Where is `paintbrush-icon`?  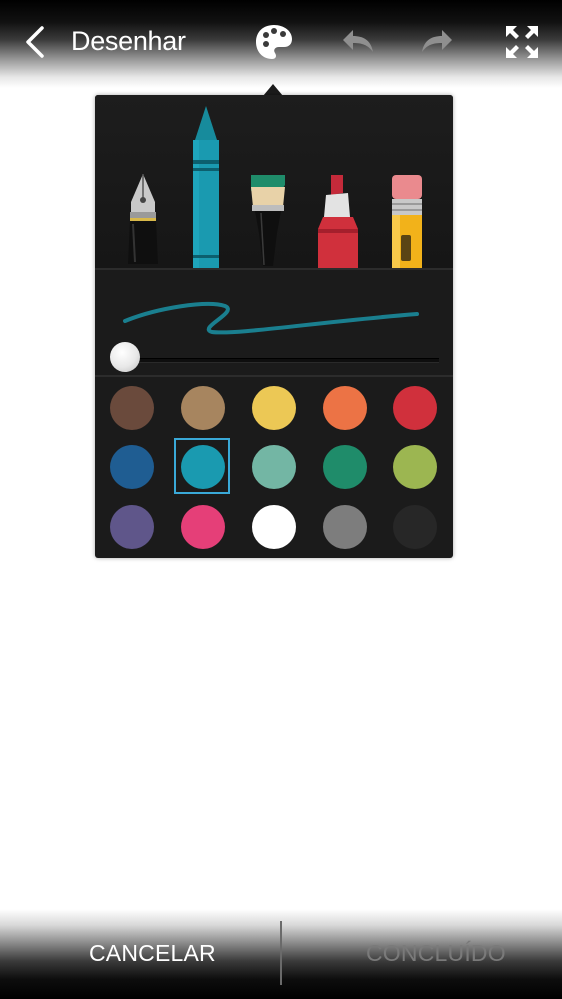
paintbrush-icon is located at coordinates (268, 220).